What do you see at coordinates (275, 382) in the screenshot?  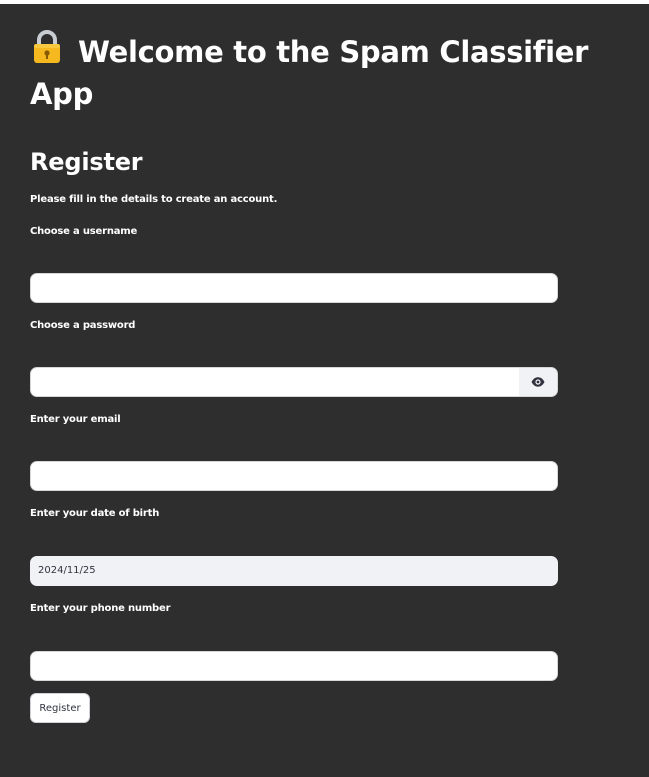 I see `password-input` at bounding box center [275, 382].